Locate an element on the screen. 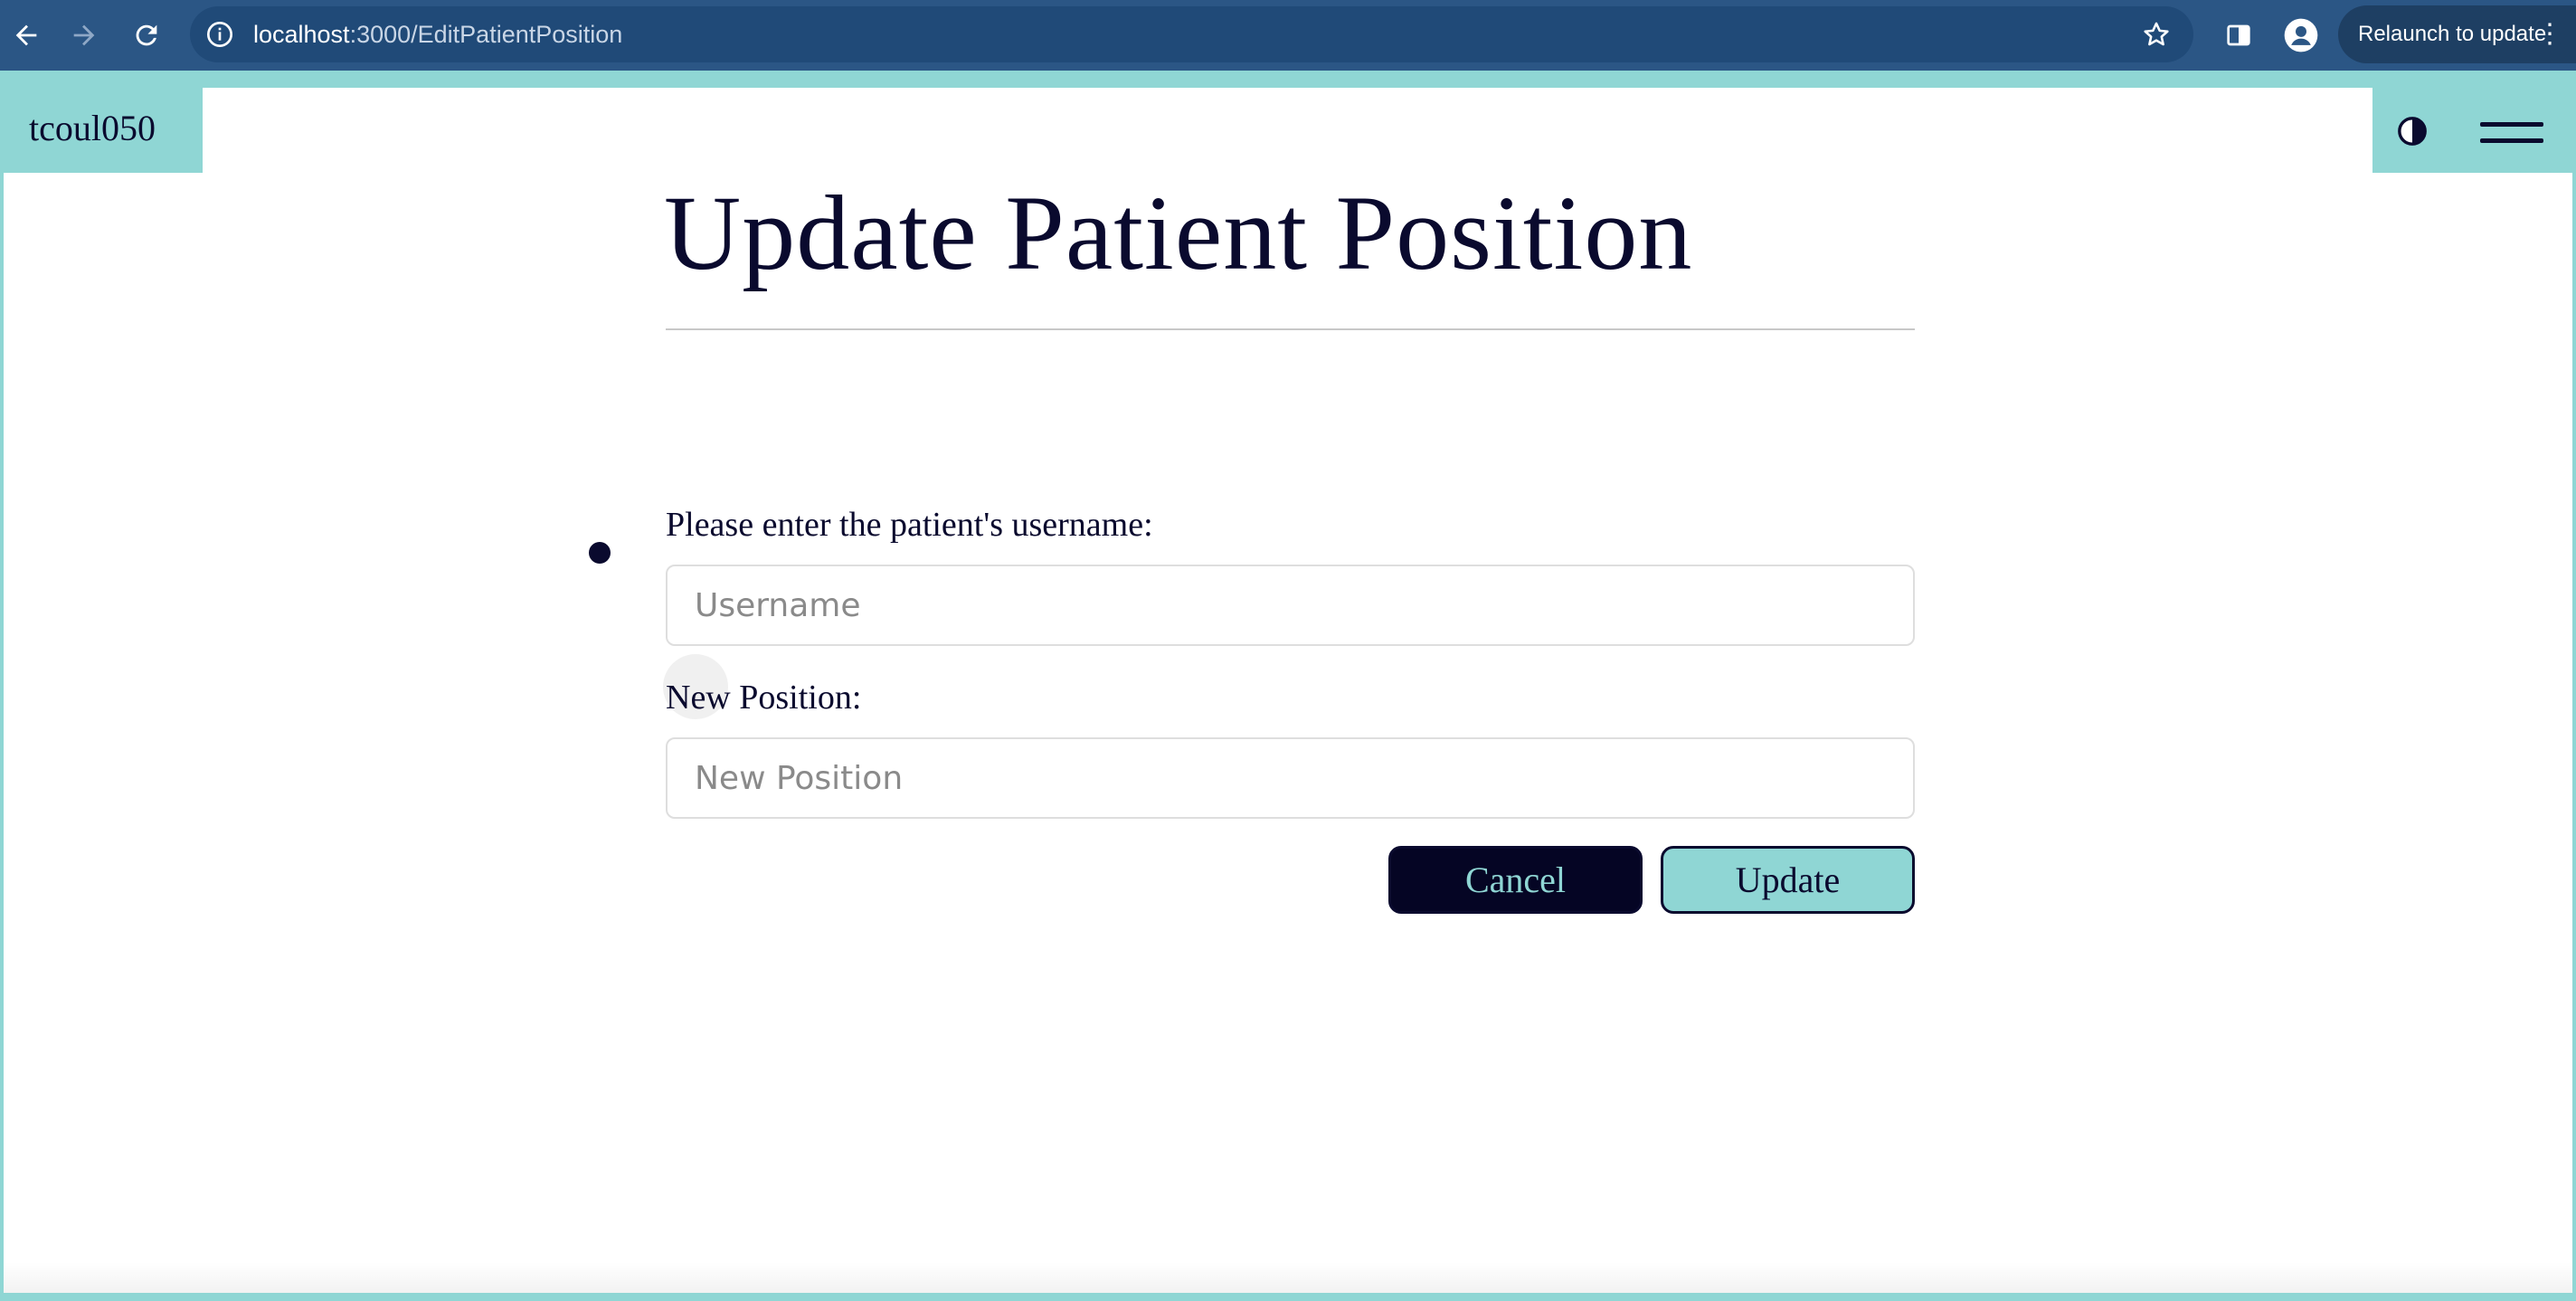 This screenshot has width=2576, height=1301. forward-button is located at coordinates (84, 35).